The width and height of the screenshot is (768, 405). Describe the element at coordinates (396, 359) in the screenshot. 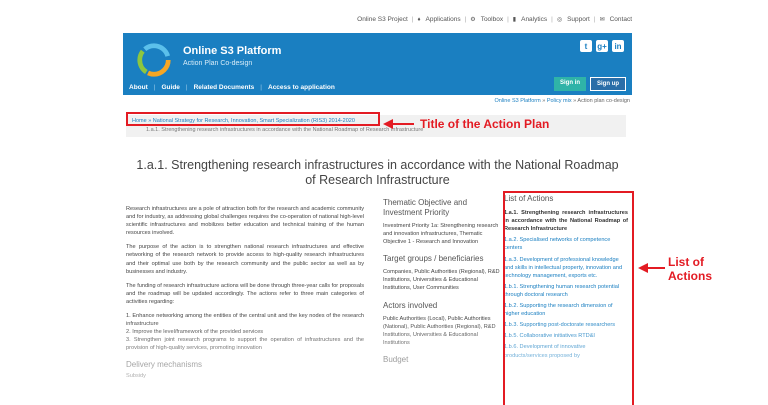

I see `budget-heading: Budget` at that location.